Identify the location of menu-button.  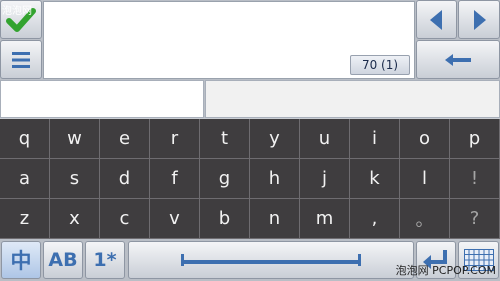
(21, 59).